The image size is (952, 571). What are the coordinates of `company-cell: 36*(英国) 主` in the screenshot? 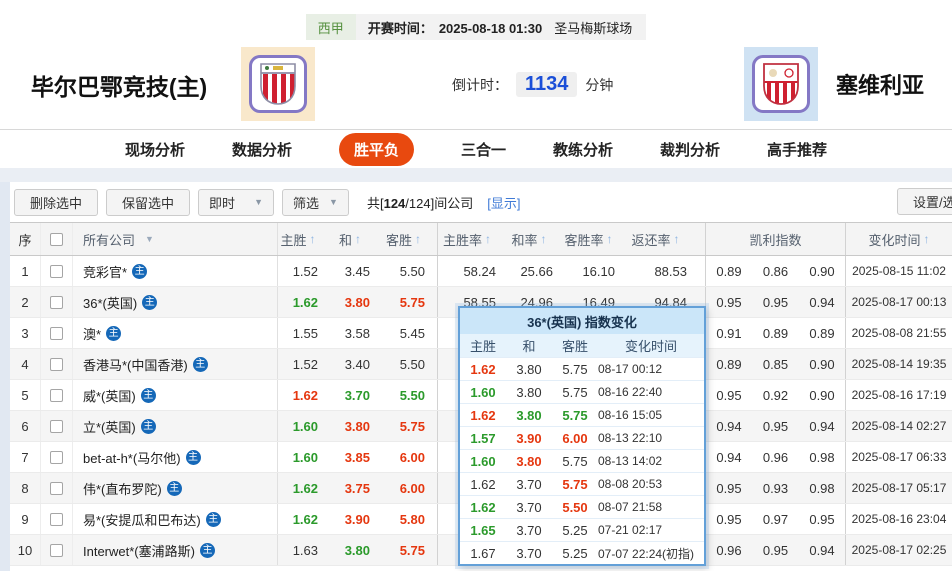 It's located at (174, 302).